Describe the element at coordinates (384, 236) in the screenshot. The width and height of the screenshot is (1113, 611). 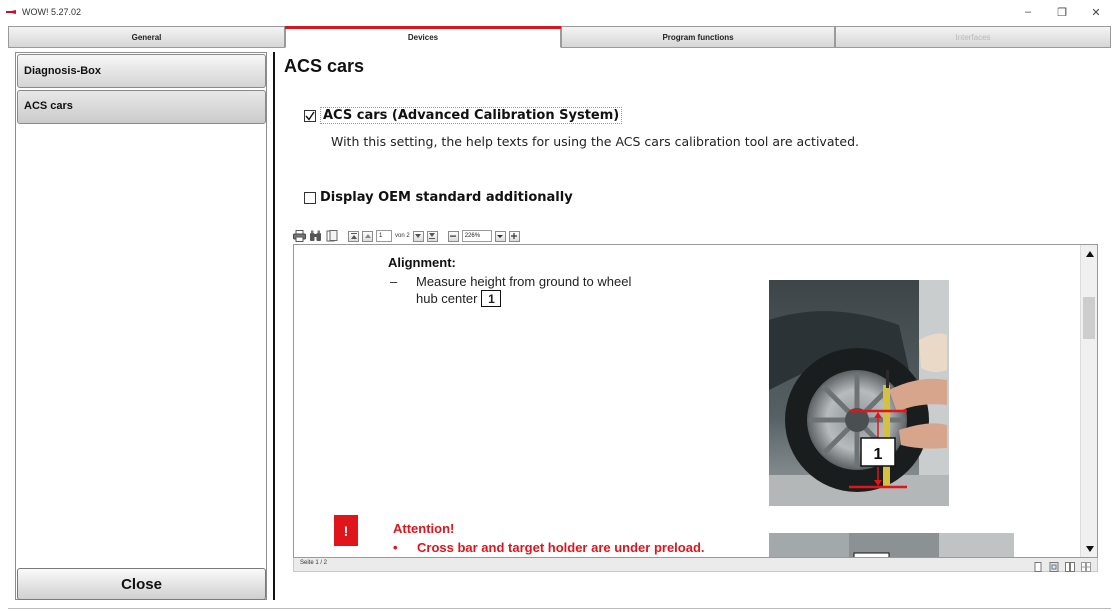
I see `page-number-input: 1` at that location.